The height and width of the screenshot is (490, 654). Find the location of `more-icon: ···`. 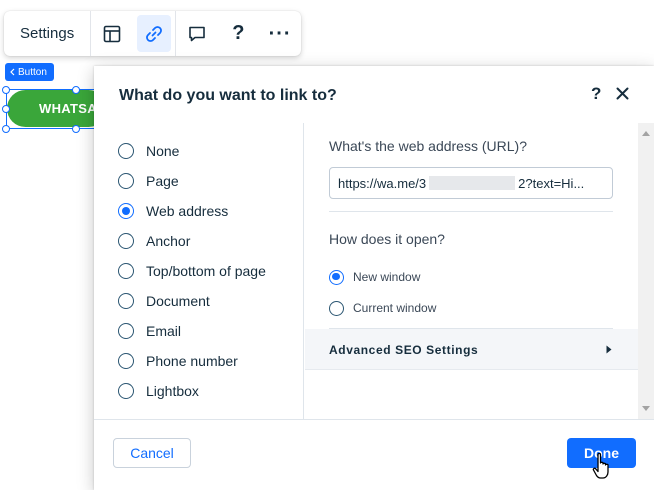

more-icon: ··· is located at coordinates (280, 33).